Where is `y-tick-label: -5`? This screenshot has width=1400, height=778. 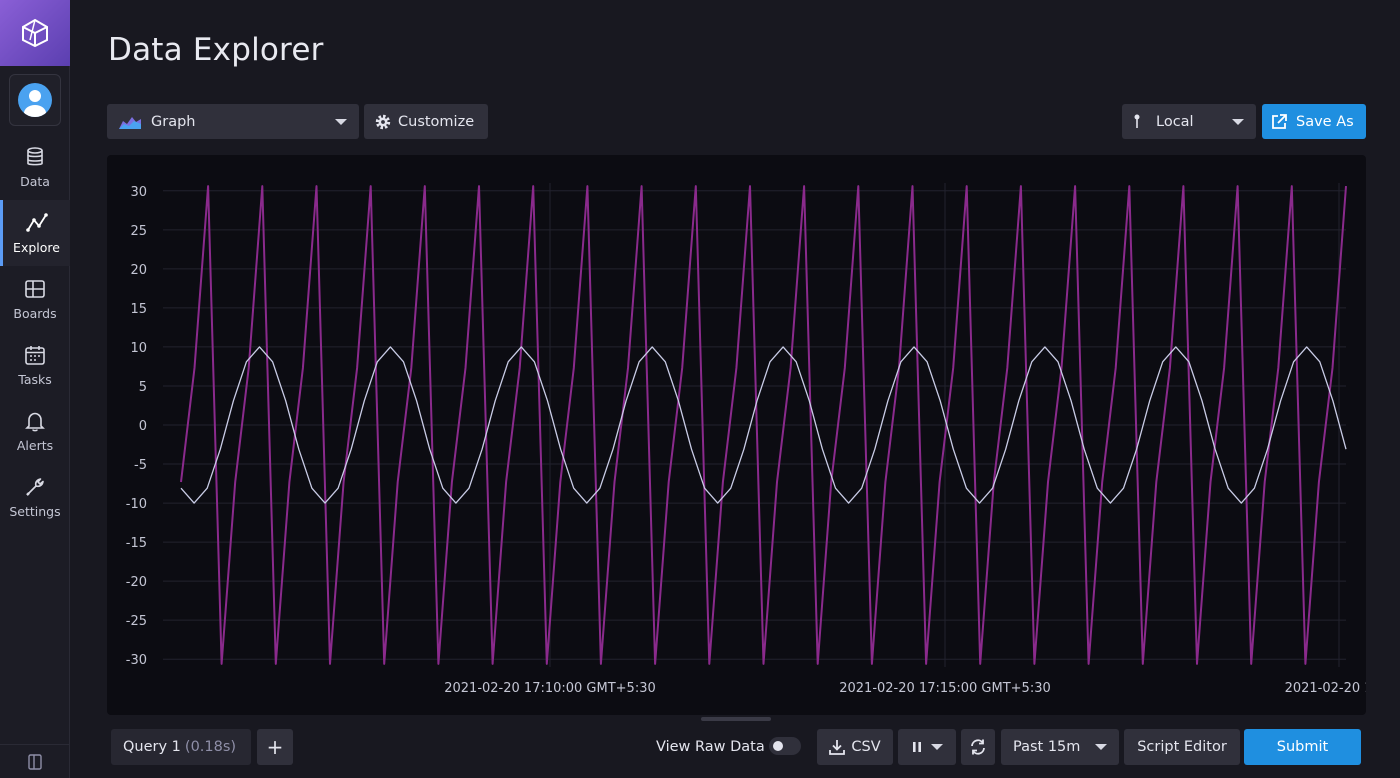
y-tick-label: -5 is located at coordinates (140, 465).